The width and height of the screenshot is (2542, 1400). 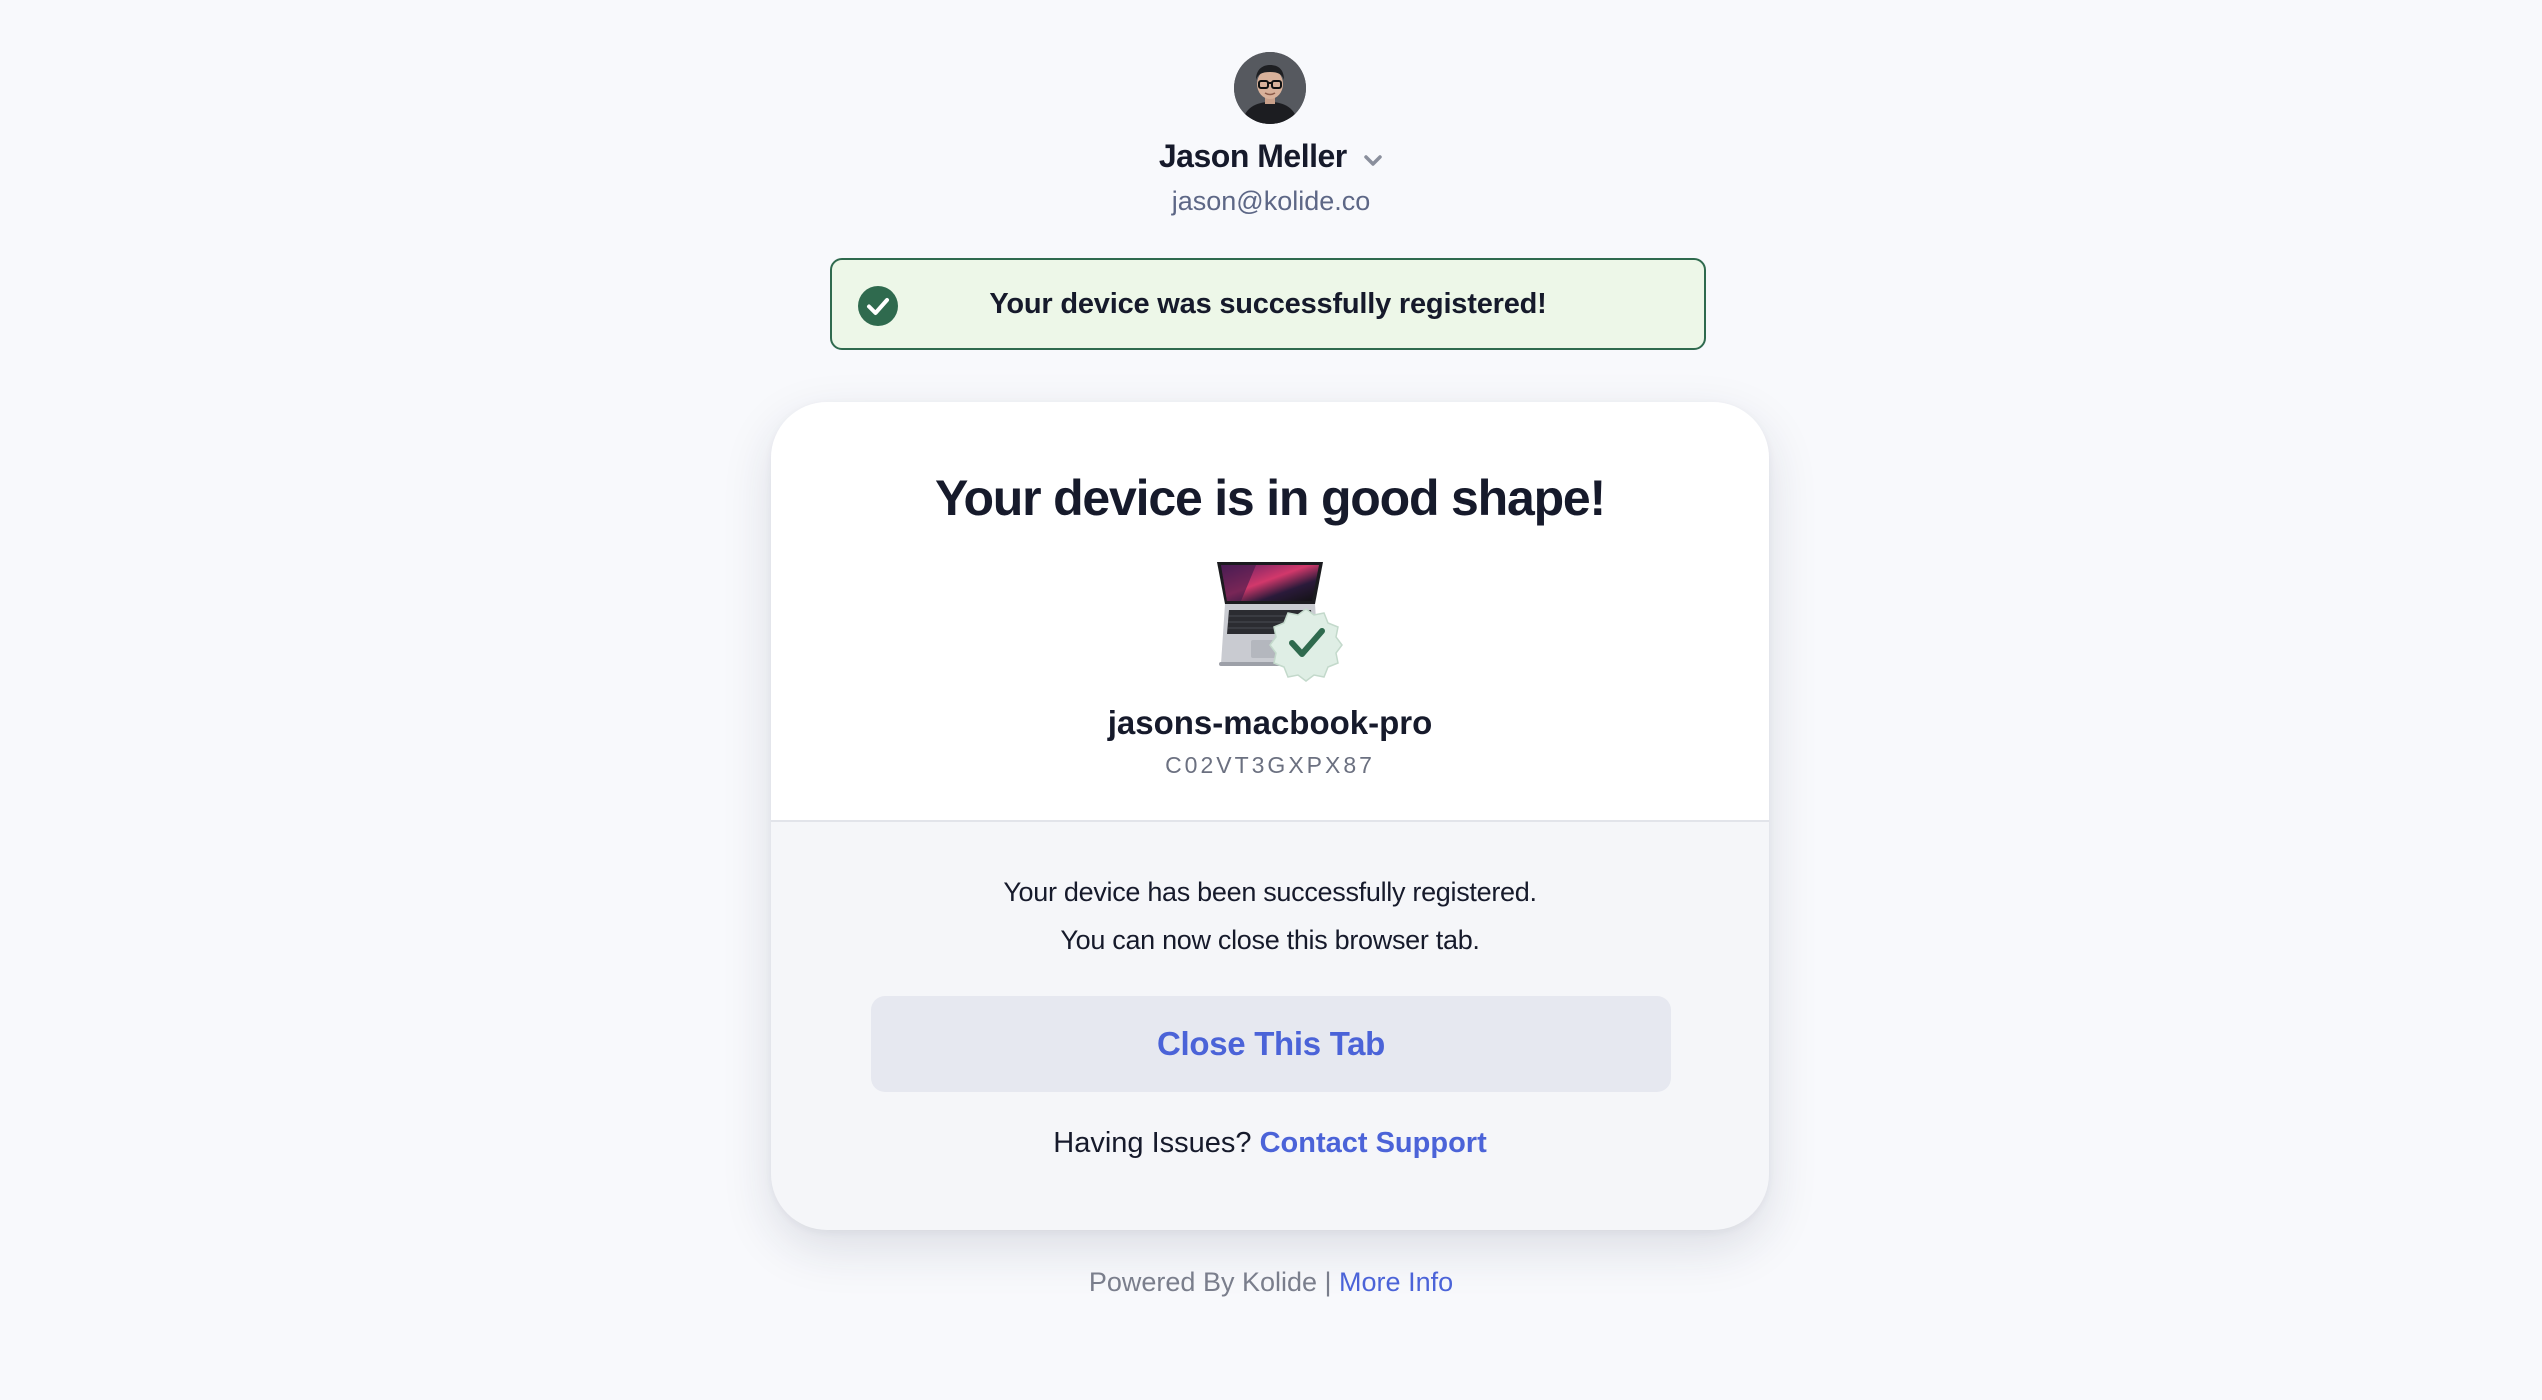 What do you see at coordinates (1271, 201) in the screenshot?
I see `user-email: jason@kolide.co` at bounding box center [1271, 201].